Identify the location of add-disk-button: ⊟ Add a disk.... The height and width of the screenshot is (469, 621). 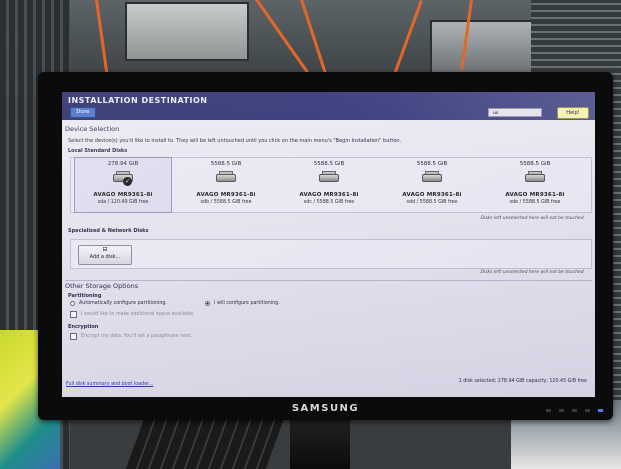
(105, 255).